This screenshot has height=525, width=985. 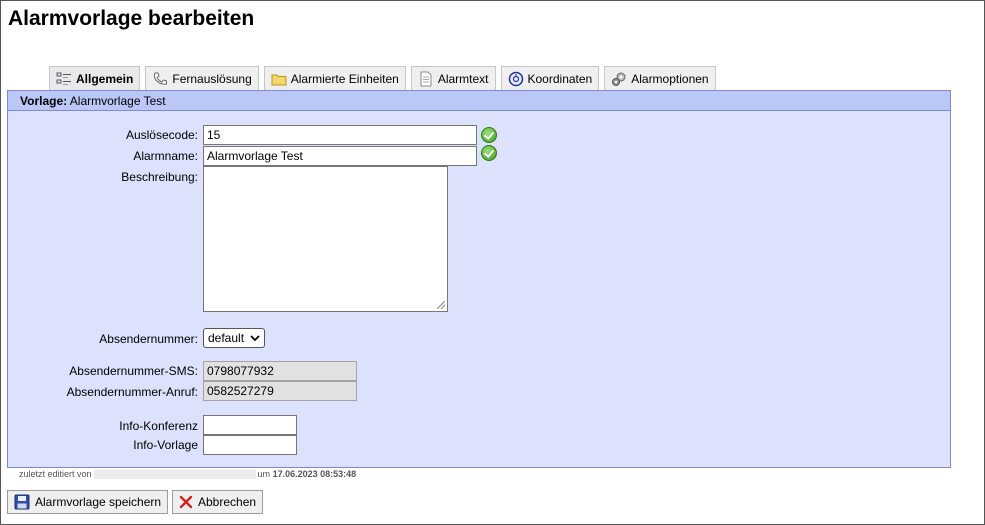 I want to click on anruf-field: 0582527279, so click(x=280, y=391).